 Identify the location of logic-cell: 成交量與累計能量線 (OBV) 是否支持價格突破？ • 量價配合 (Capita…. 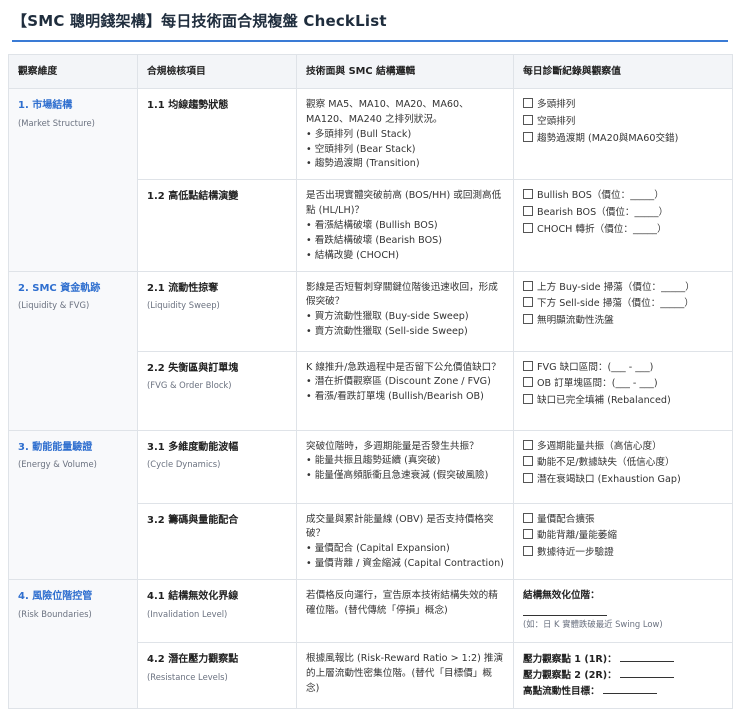
(405, 541).